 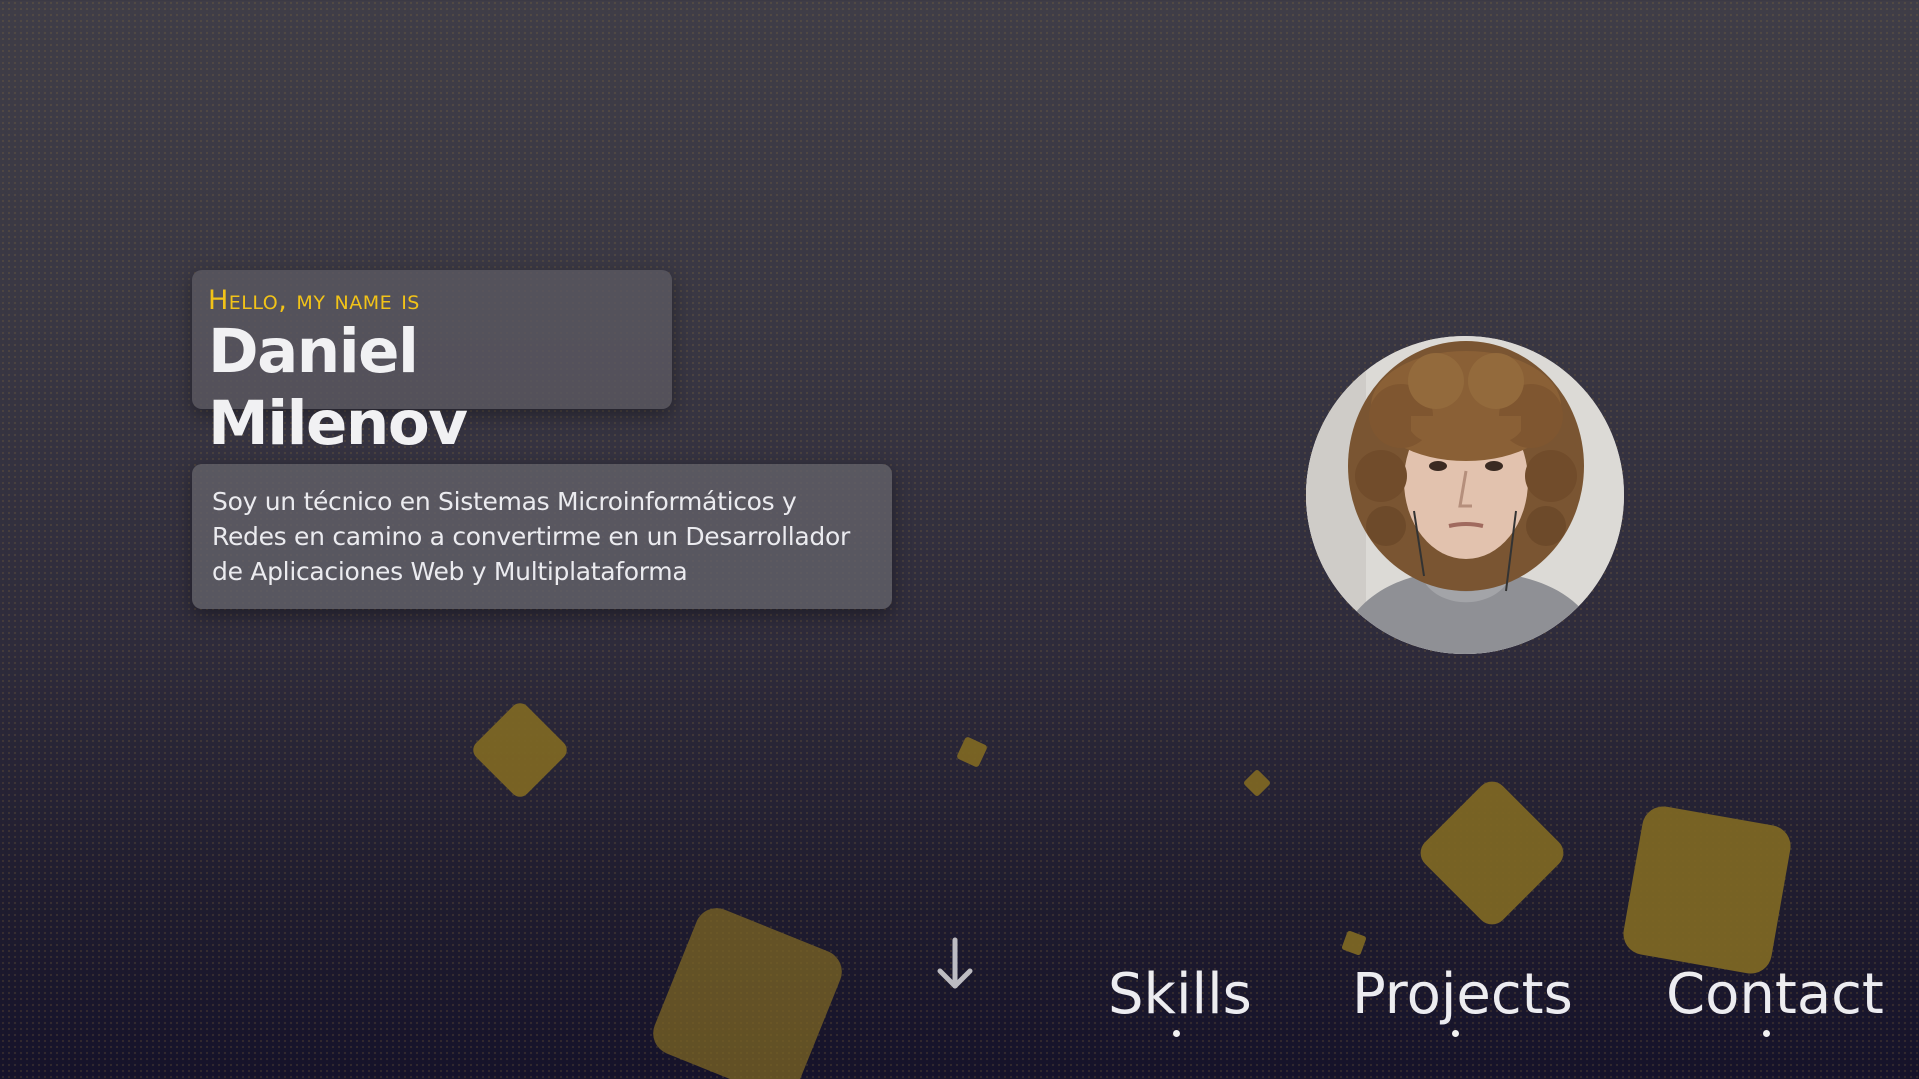 I want to click on nav-link-projects: Projects, so click(x=1462, y=995).